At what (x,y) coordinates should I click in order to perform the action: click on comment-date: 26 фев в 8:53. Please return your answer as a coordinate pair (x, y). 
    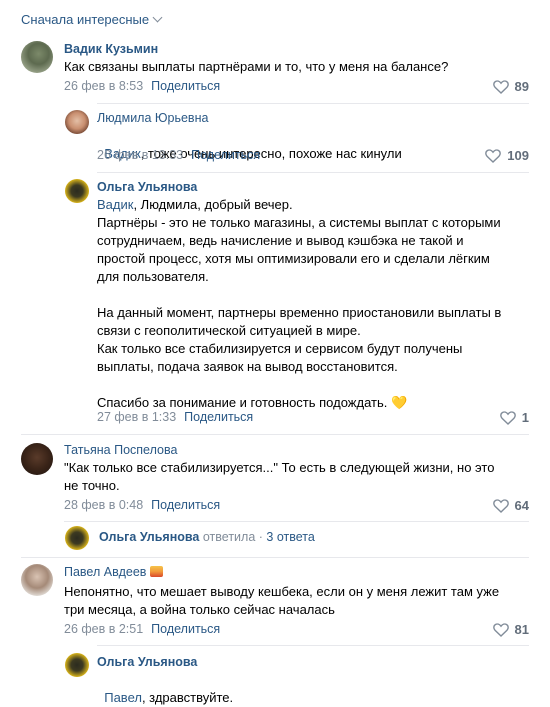
    Looking at the image, I should click on (103, 86).